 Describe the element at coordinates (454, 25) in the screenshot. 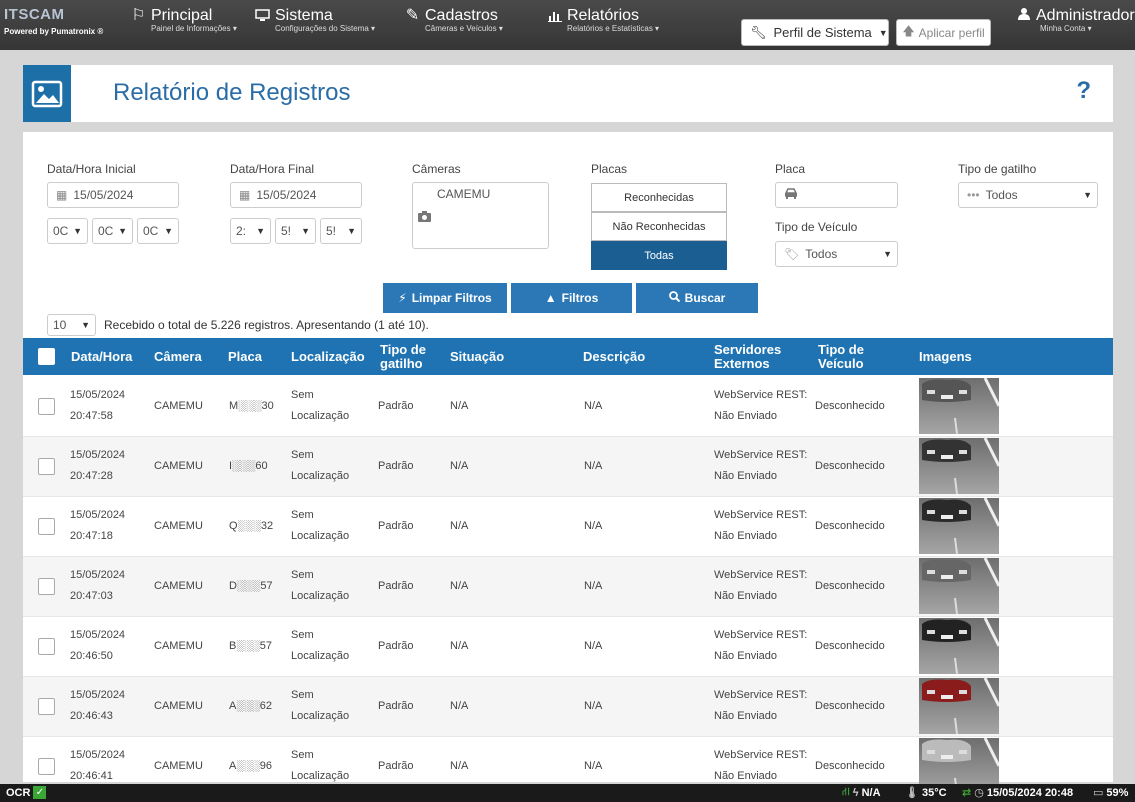

I see `nav-cadastros: ✎ Cadastros Câmeras e Veículos ▾` at that location.